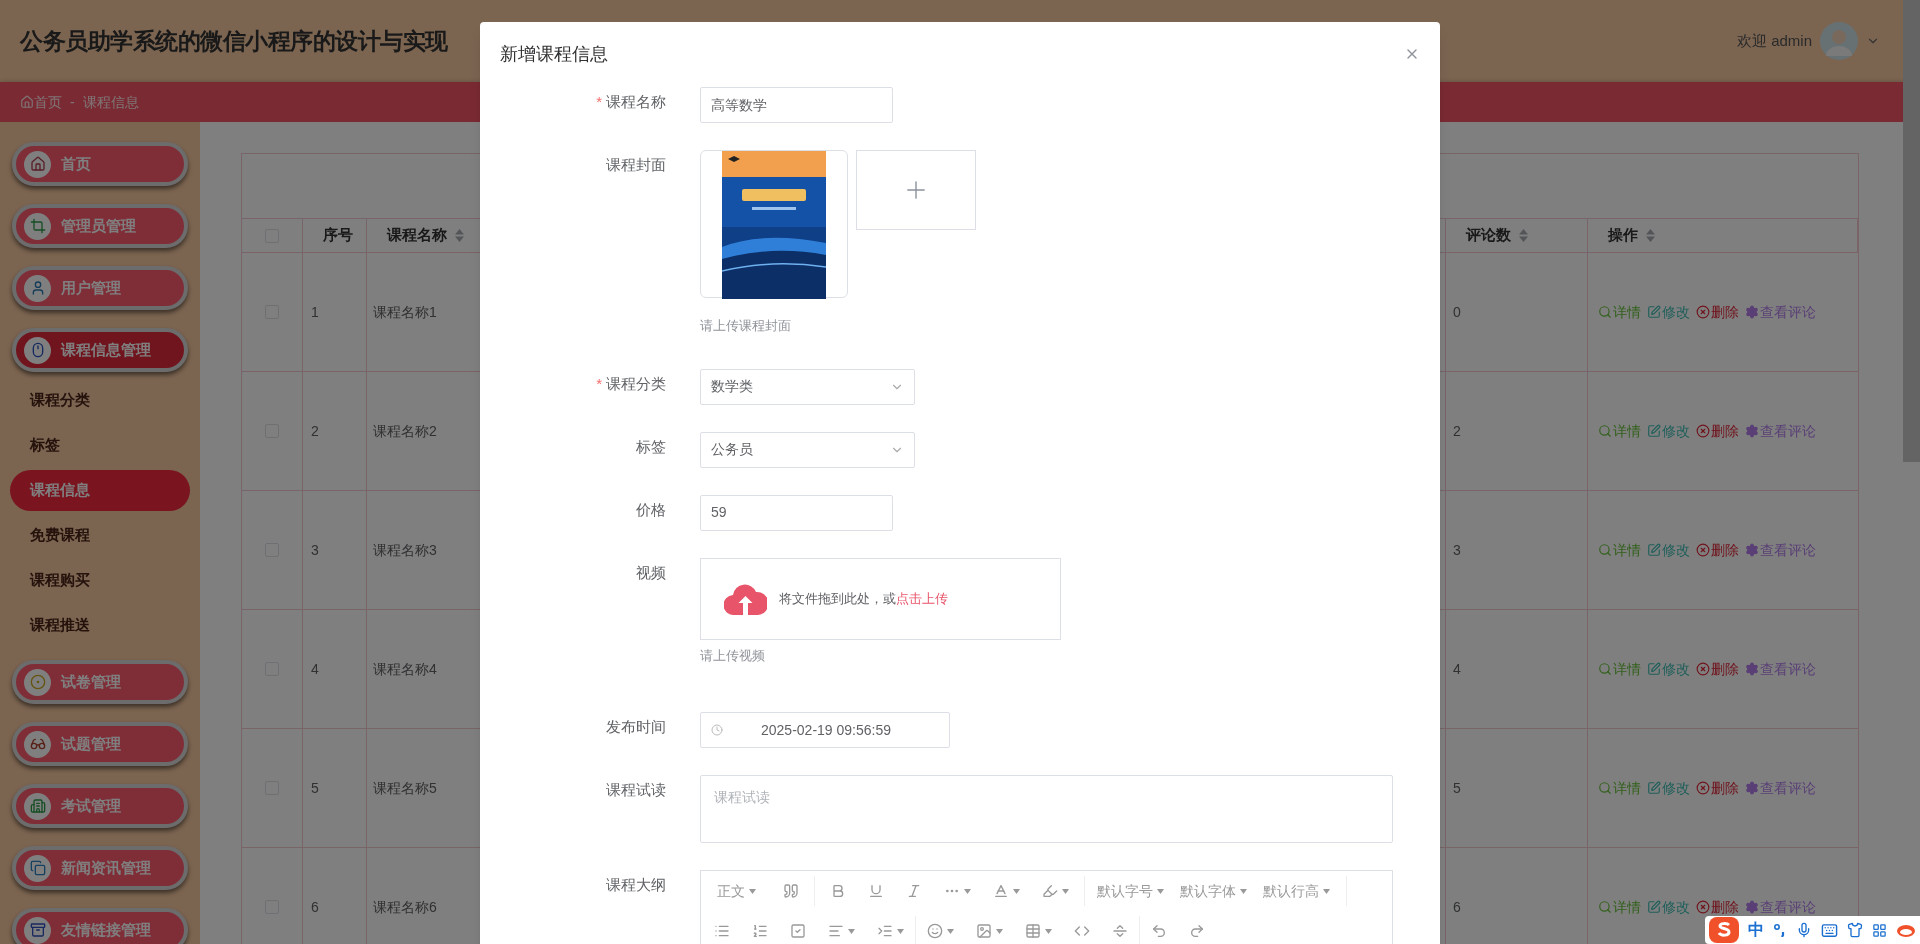 This screenshot has width=1920, height=944. I want to click on format-dropdown: 默认字号, so click(1130, 891).